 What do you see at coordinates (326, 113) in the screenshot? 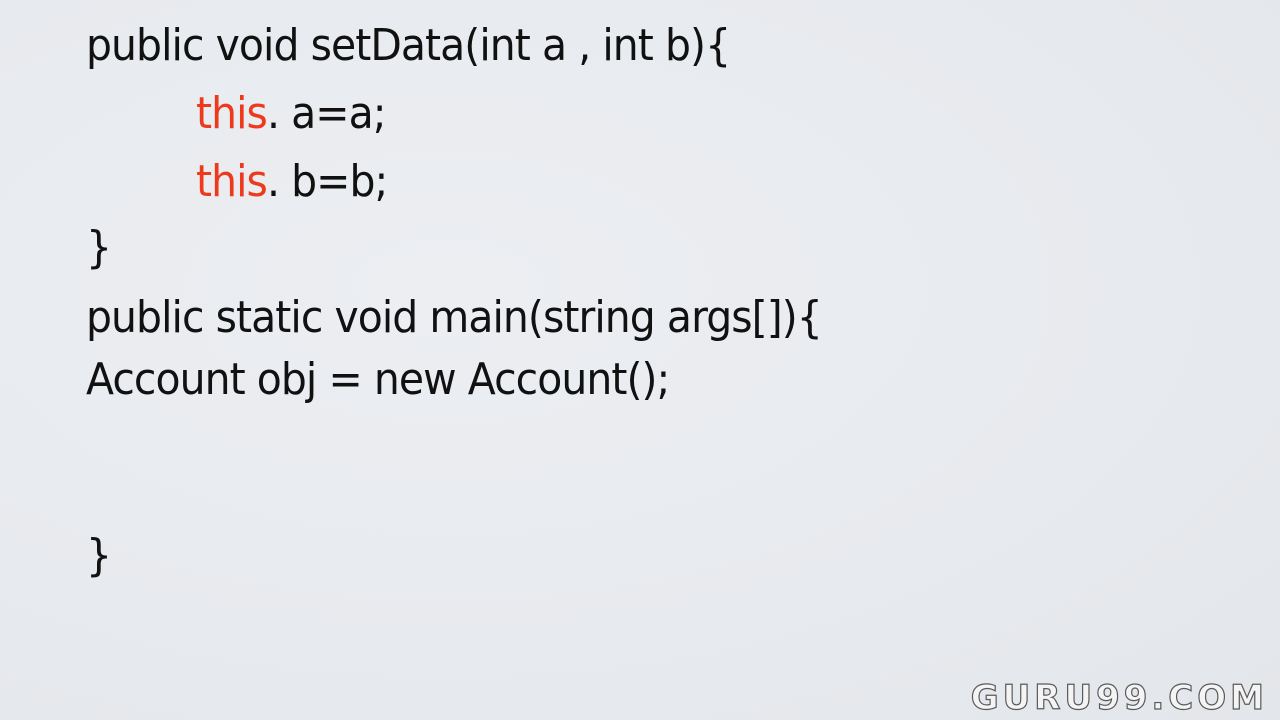
I see `assignment-a: . a=a;` at bounding box center [326, 113].